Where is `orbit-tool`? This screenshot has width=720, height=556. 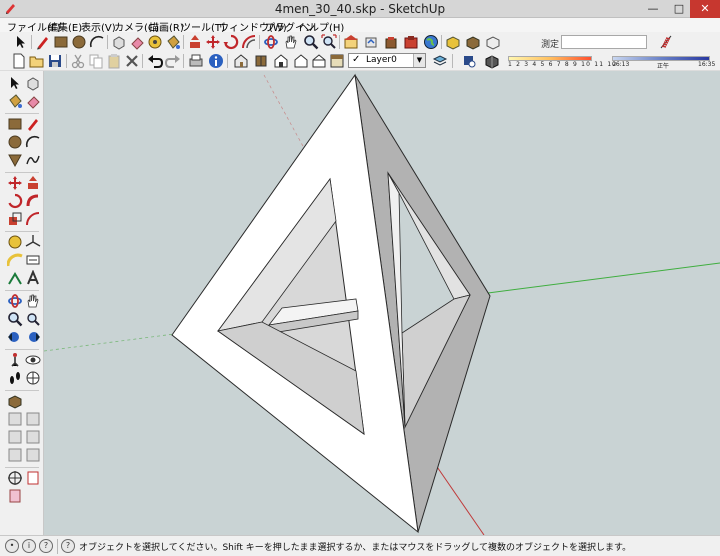
orbit-tool is located at coordinates (15, 301).